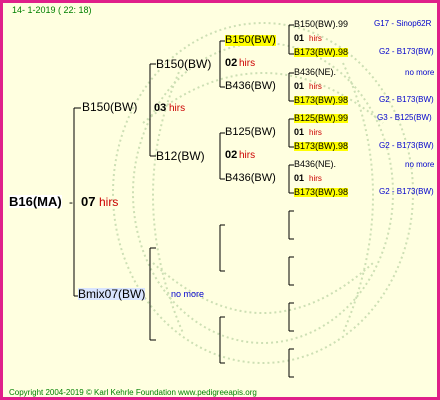 This screenshot has width=440, height=400. What do you see at coordinates (321, 24) in the screenshot?
I see `gen5-1-name: B150(BW).99` at bounding box center [321, 24].